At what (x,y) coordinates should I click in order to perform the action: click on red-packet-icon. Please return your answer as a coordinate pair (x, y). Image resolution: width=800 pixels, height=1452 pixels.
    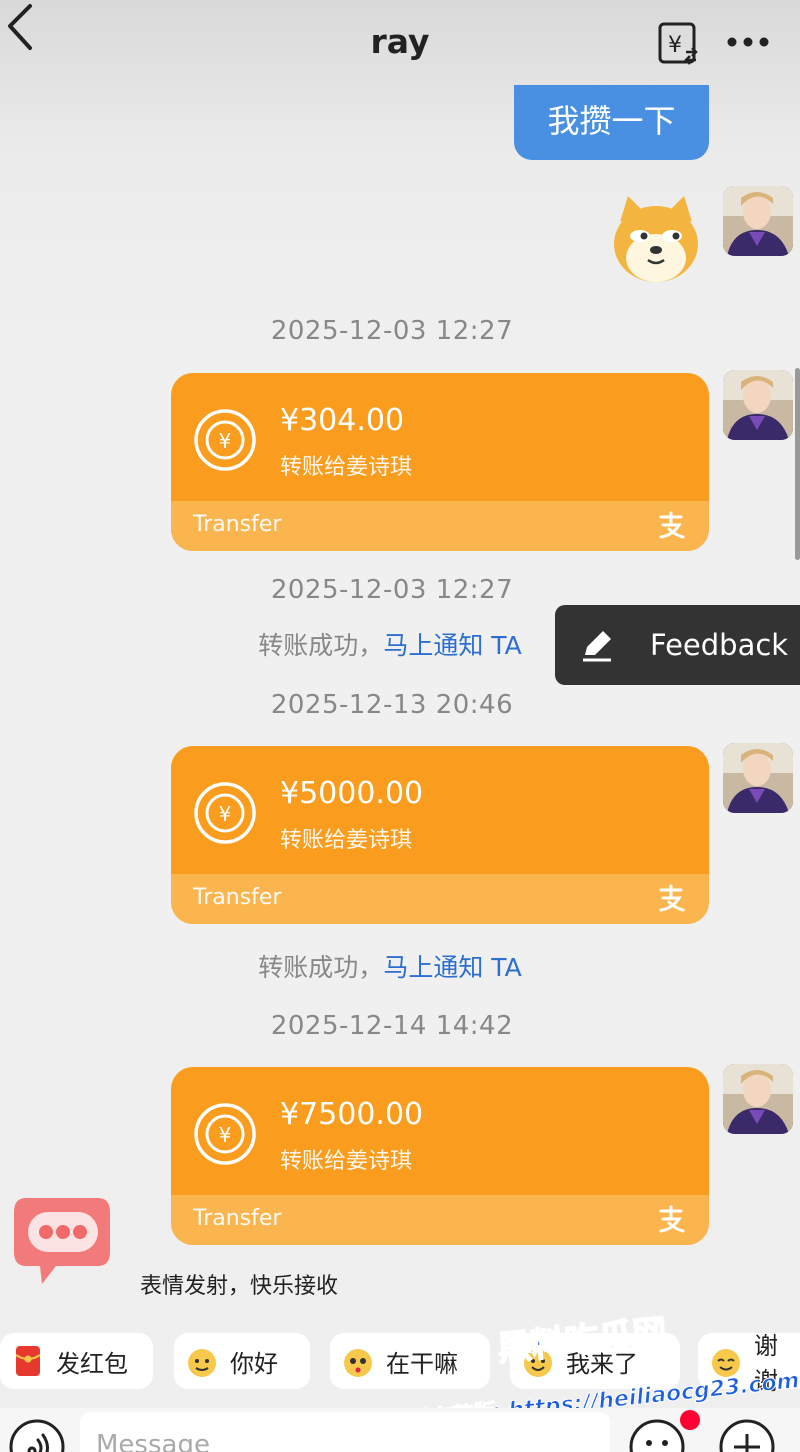
    Looking at the image, I should click on (28, 1361).